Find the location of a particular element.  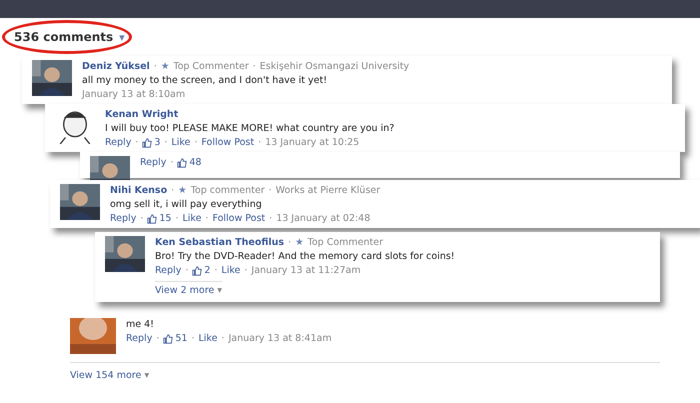

commenter-name: Nihi Kenso is located at coordinates (139, 190).